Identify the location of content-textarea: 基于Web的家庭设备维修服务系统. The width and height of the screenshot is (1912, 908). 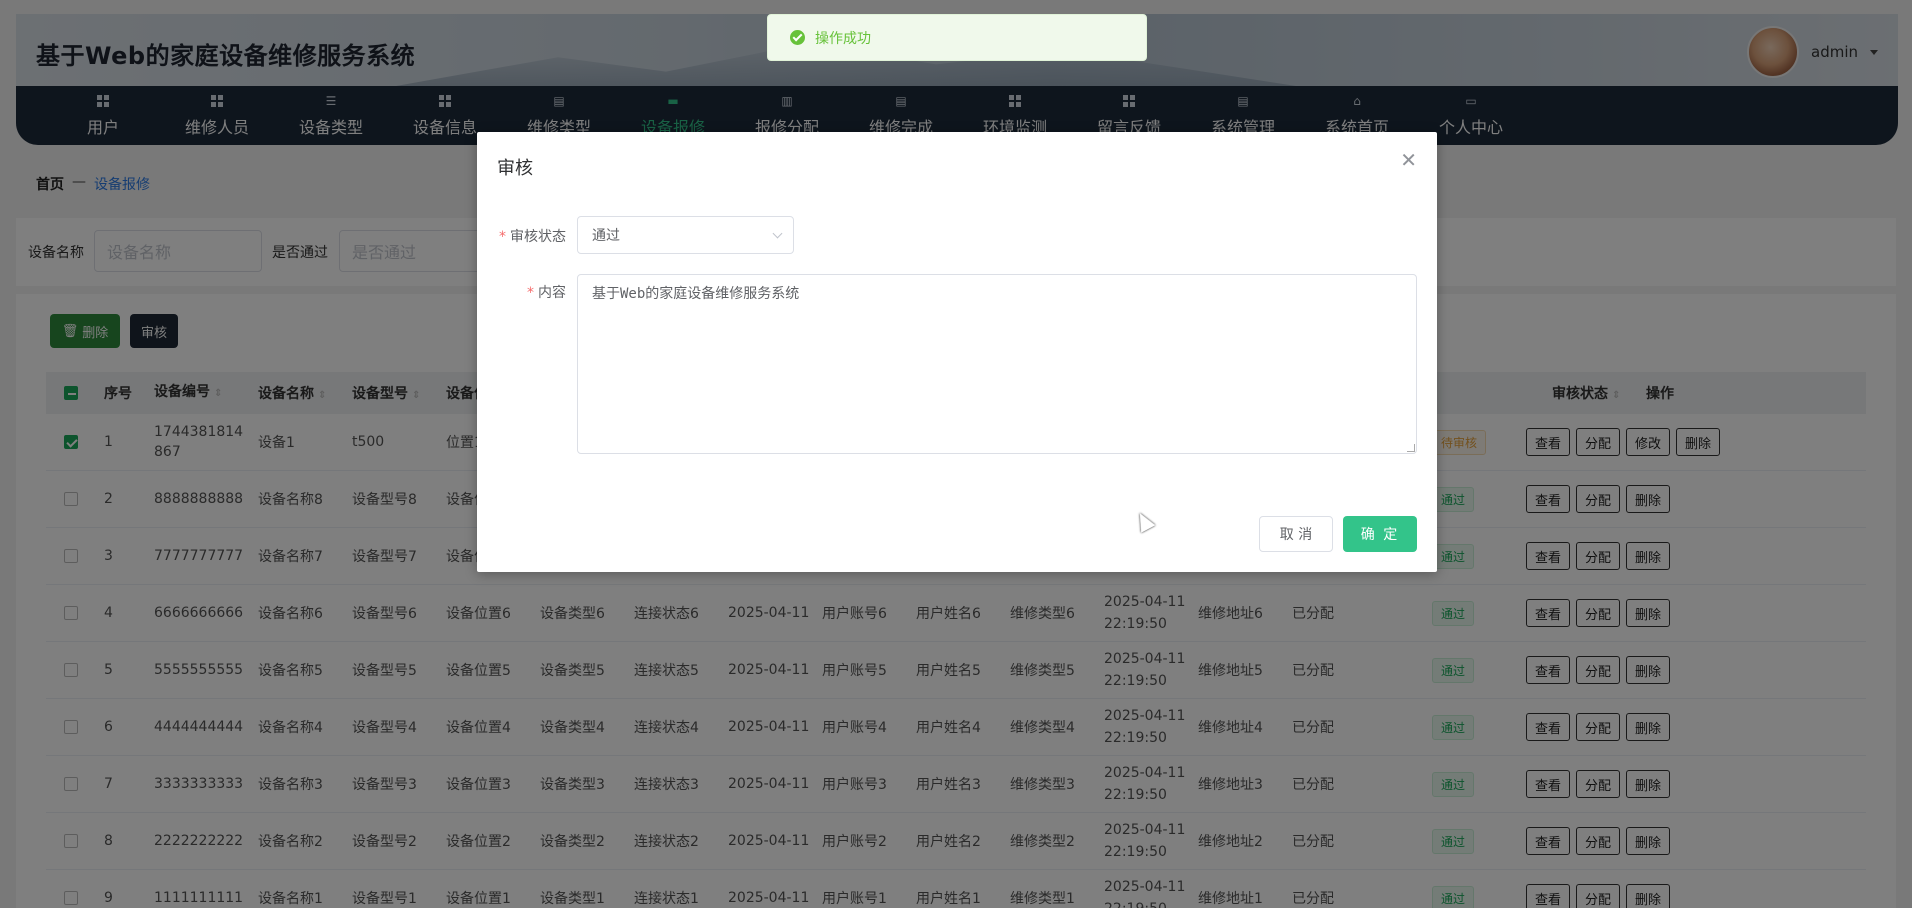
(997, 364).